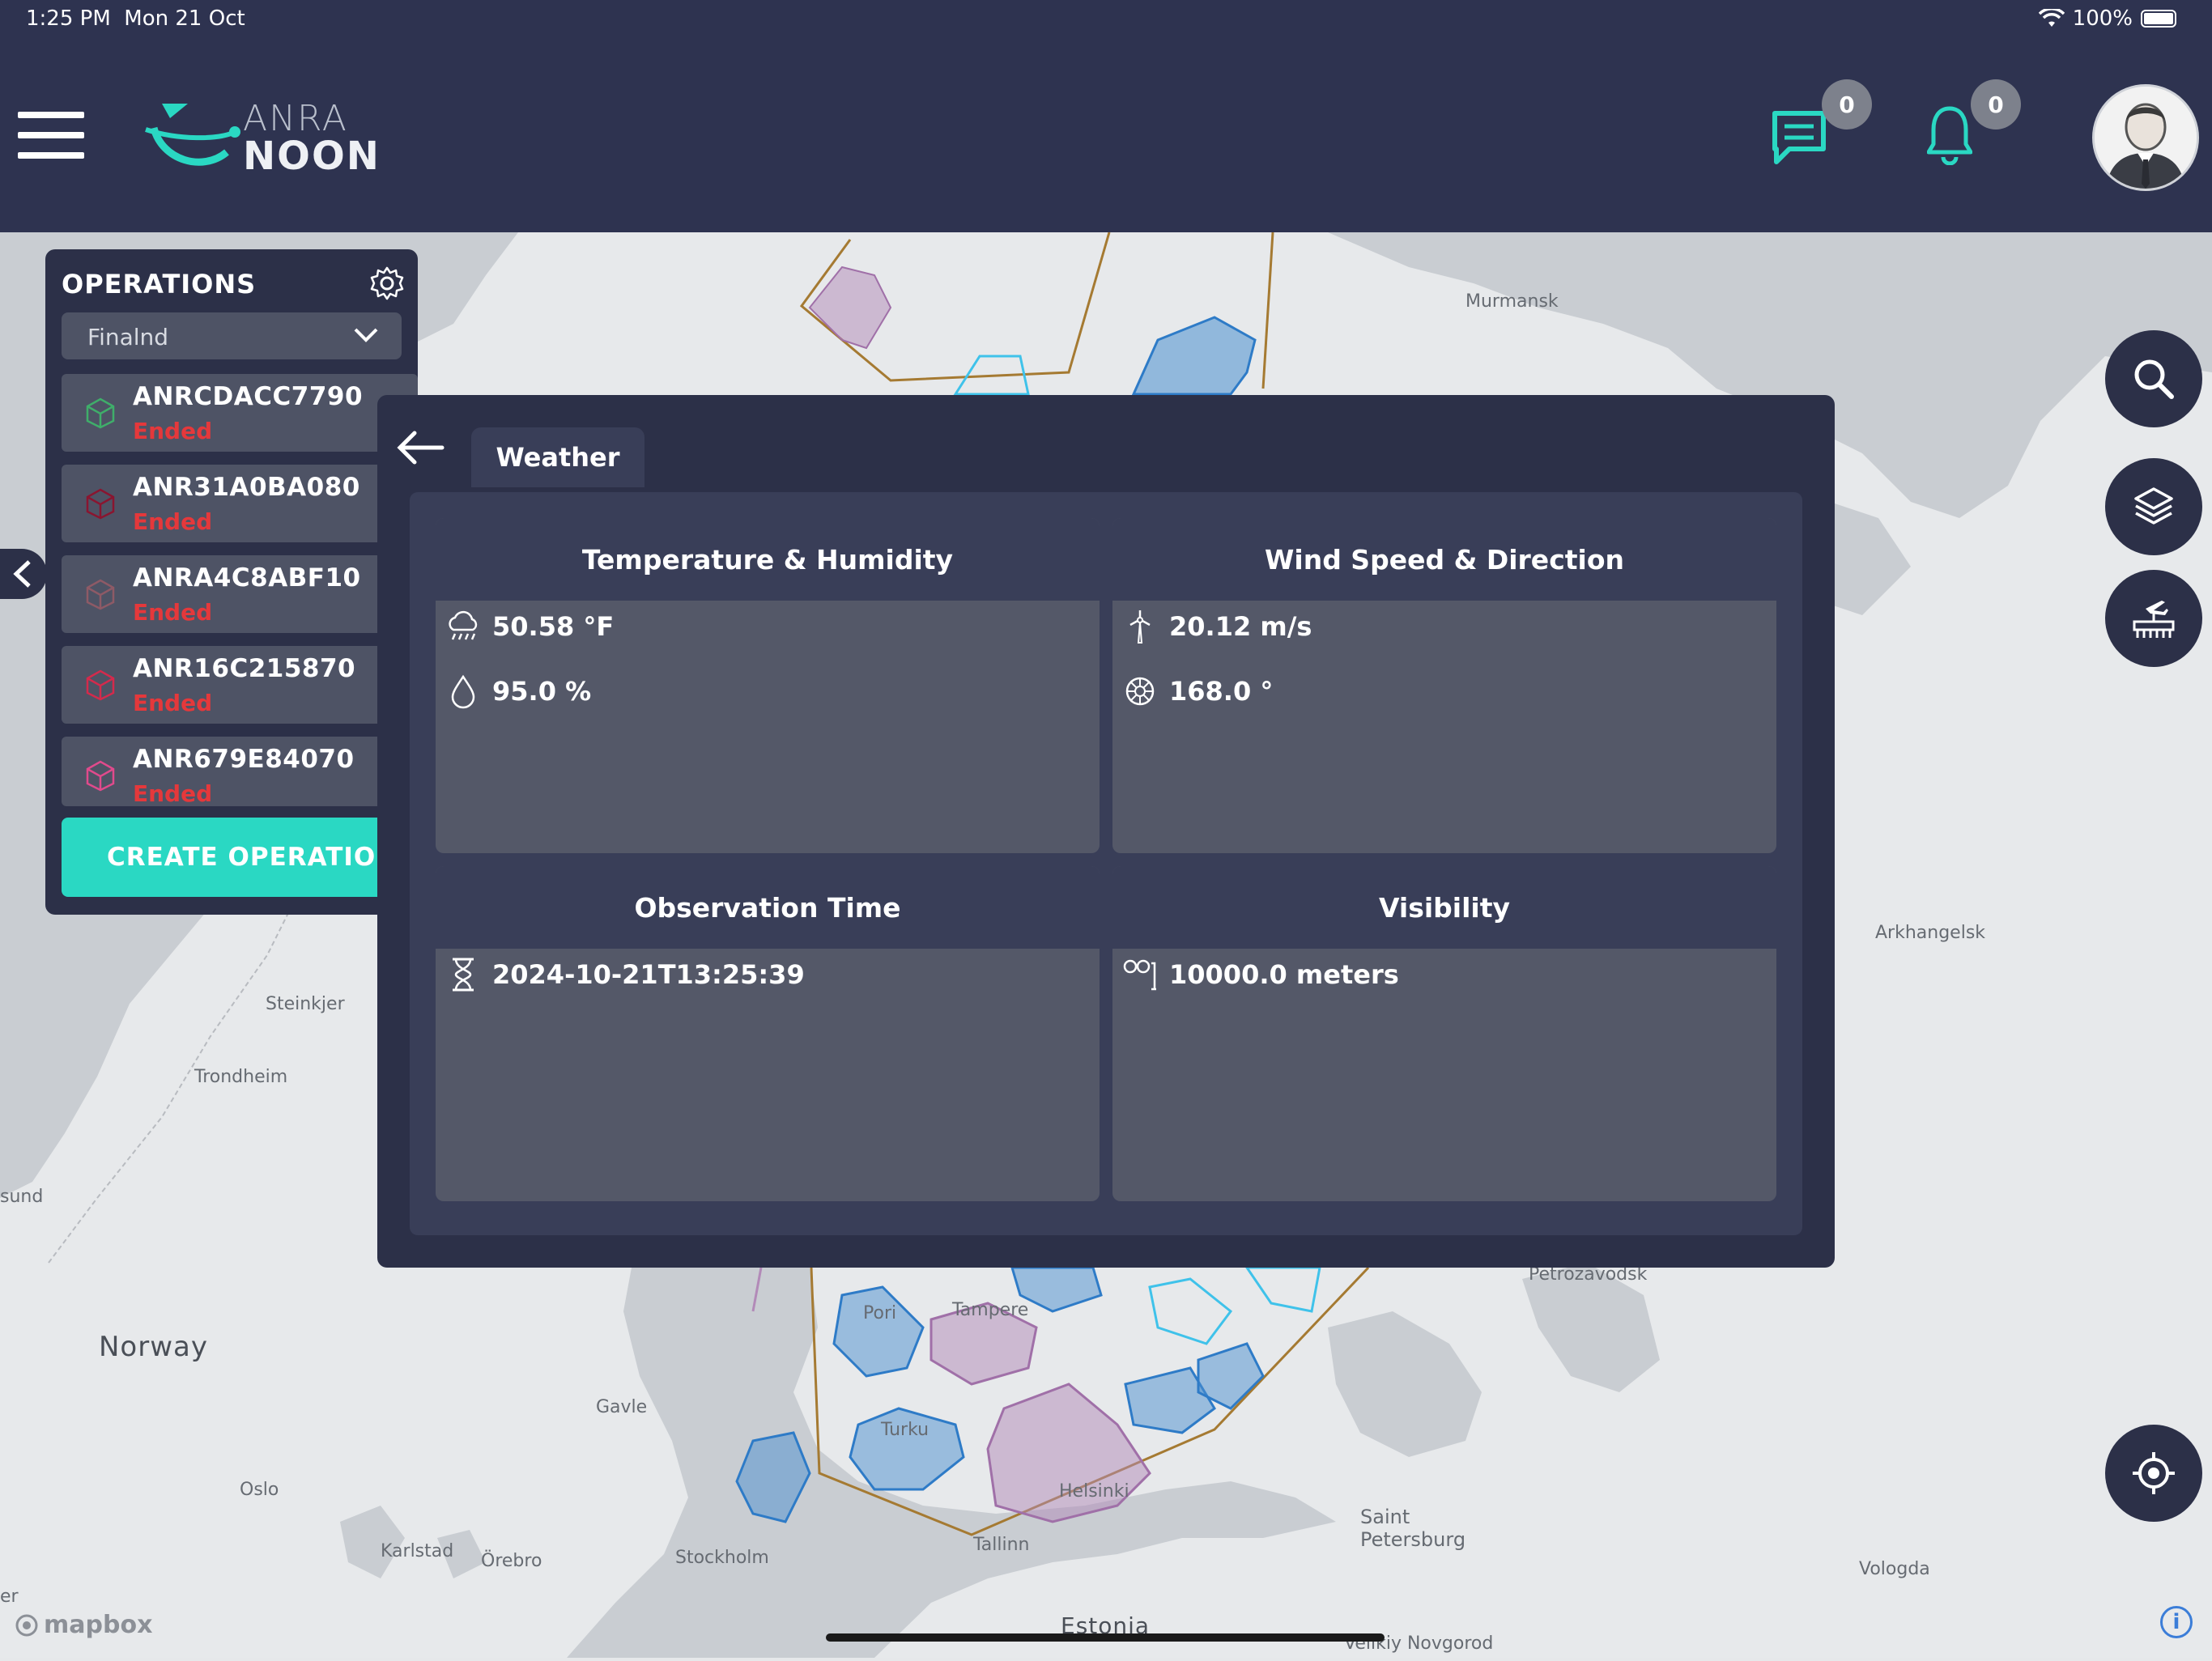 The image size is (2212, 1661). Describe the element at coordinates (1105, 1638) in the screenshot. I see `home-indicator` at that location.